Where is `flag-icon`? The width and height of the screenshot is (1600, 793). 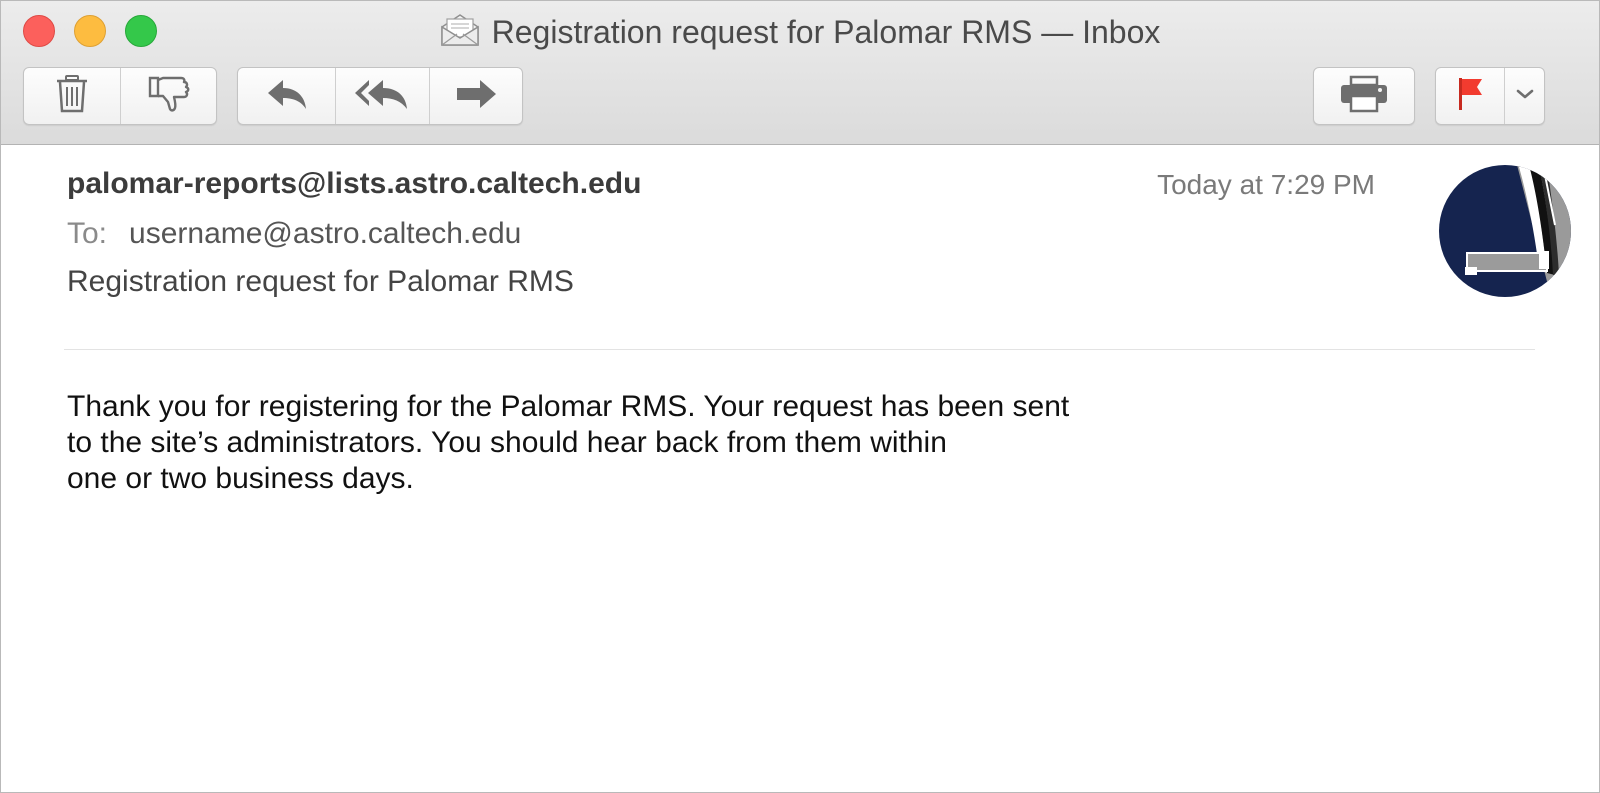
flag-icon is located at coordinates (1470, 96).